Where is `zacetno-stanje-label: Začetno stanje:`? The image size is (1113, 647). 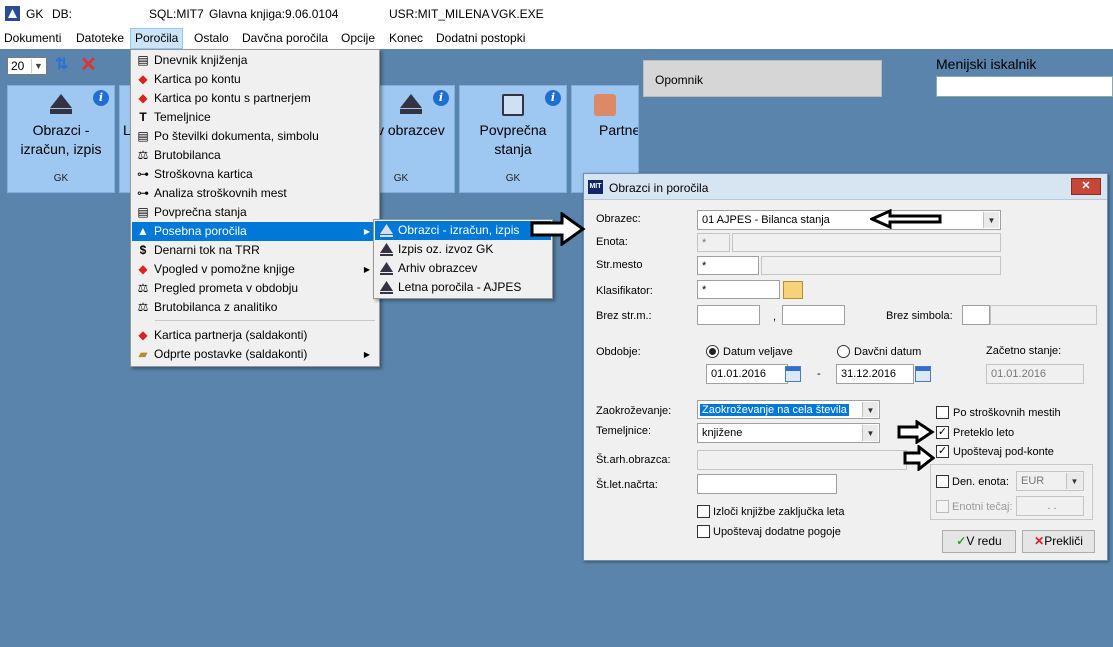
zacetno-stanje-label: Začetno stanje: is located at coordinates (1024, 351).